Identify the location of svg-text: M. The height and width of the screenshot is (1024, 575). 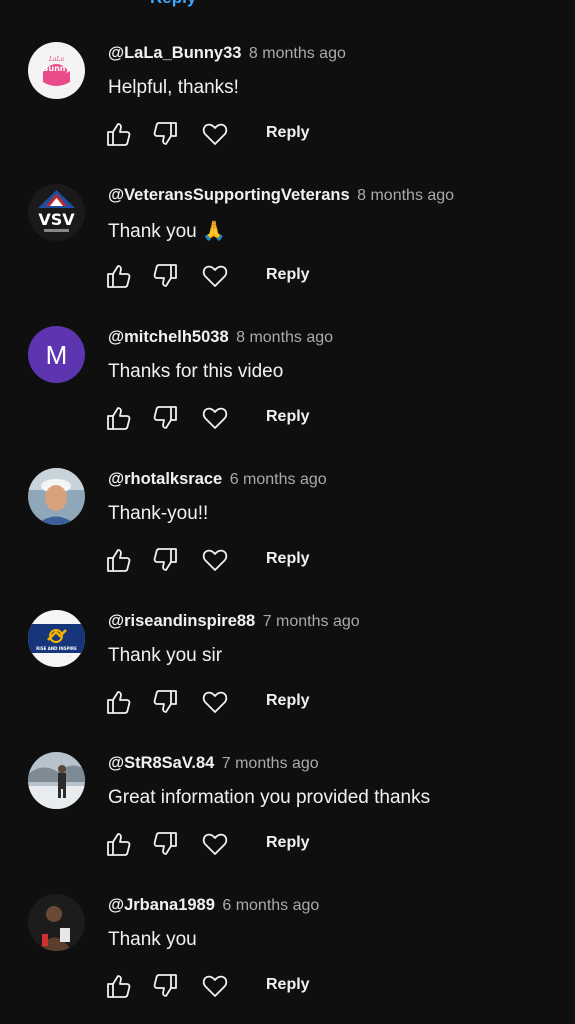
(57, 355).